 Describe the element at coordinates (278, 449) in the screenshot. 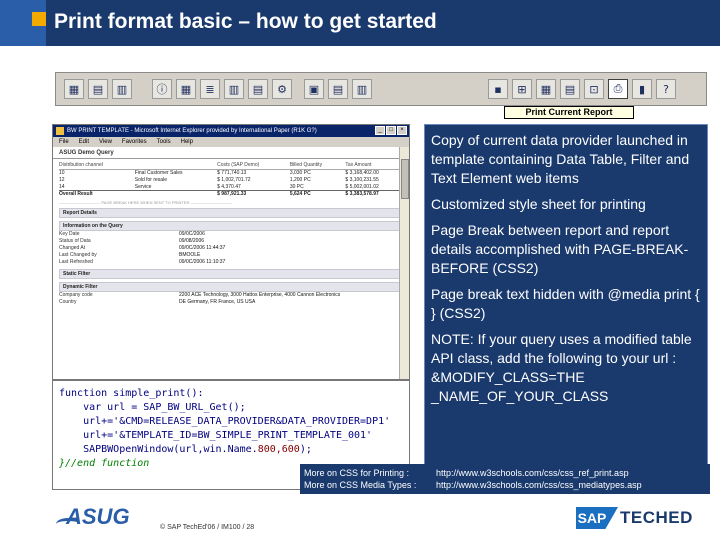

I see `code-number: 800,600` at that location.